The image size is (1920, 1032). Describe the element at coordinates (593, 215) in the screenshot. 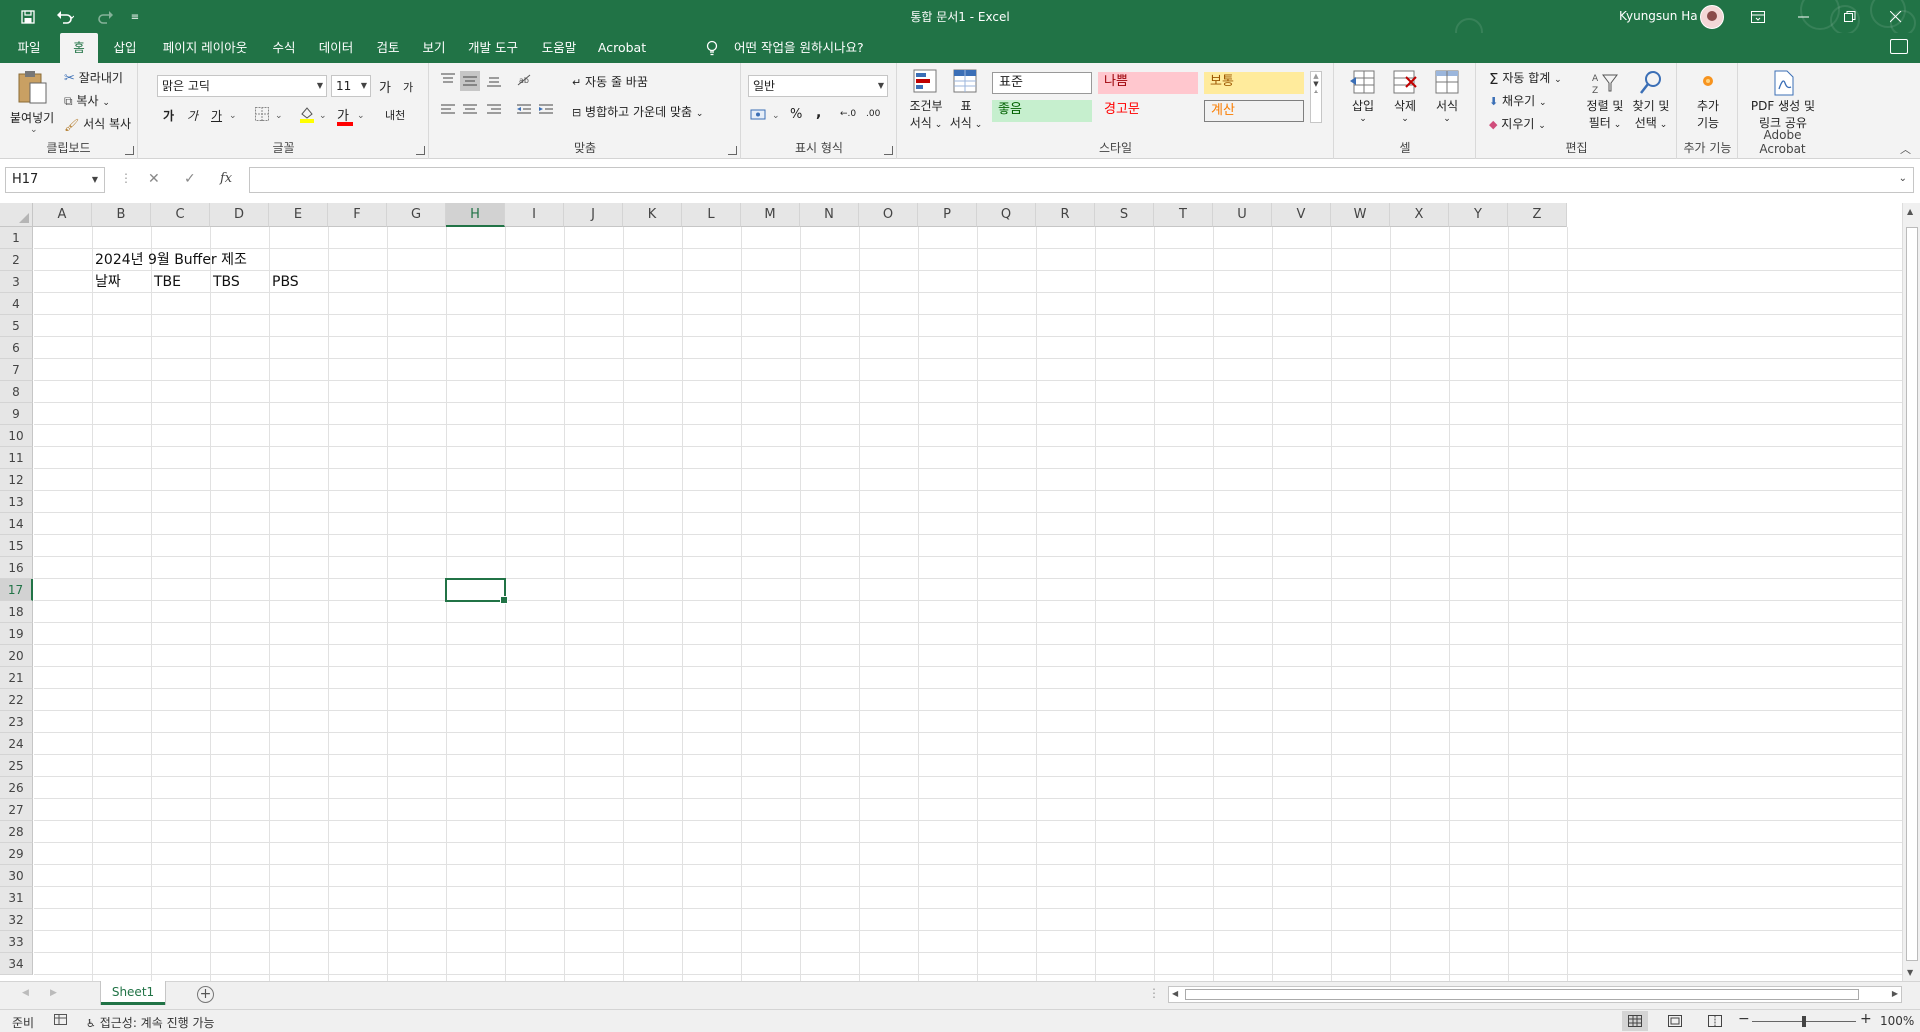

I see `column-header-j: J` at that location.